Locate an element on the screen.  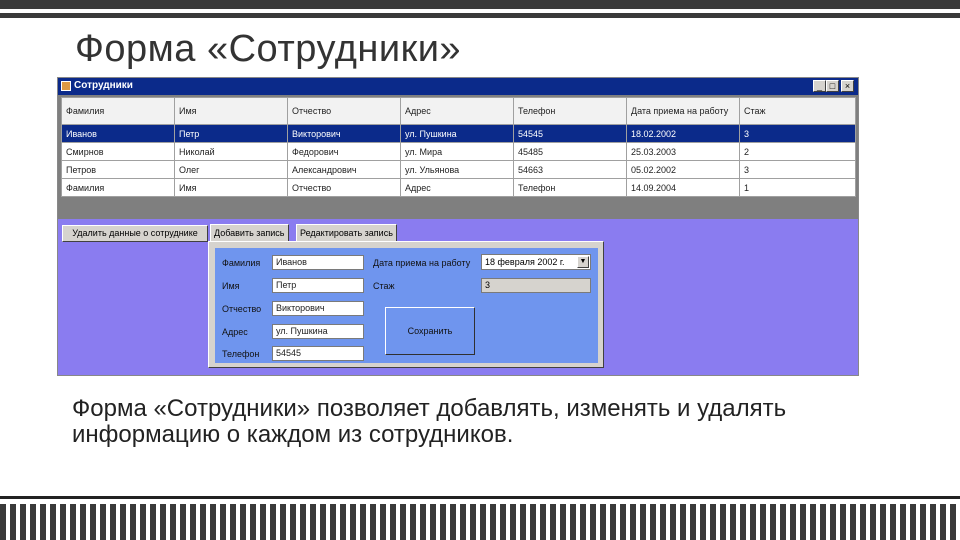
experience-label: Стаж is located at coordinates (384, 286).